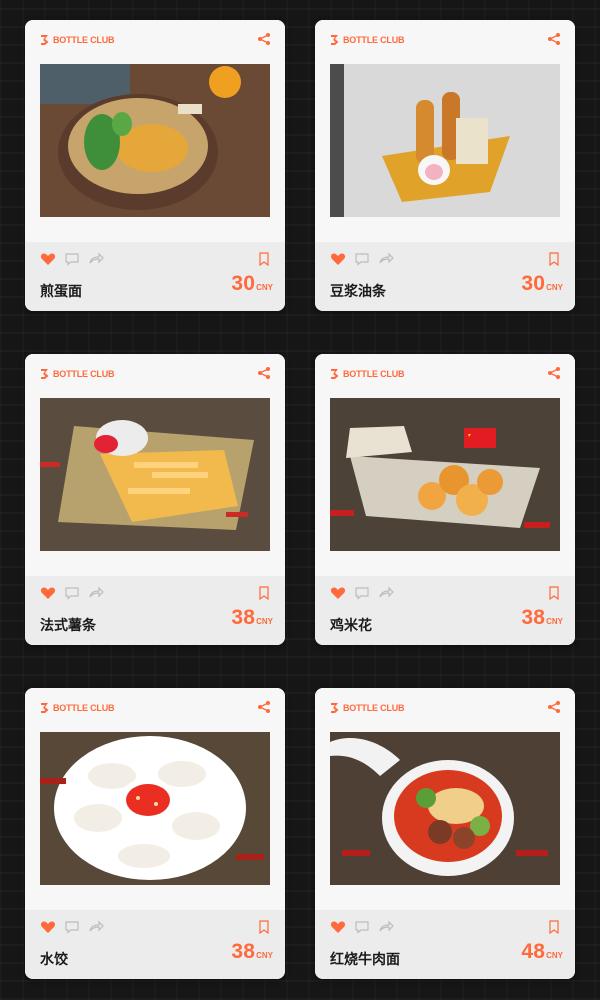 The image size is (600, 1000). Describe the element at coordinates (533, 951) in the screenshot. I see `price-value: 48` at that location.